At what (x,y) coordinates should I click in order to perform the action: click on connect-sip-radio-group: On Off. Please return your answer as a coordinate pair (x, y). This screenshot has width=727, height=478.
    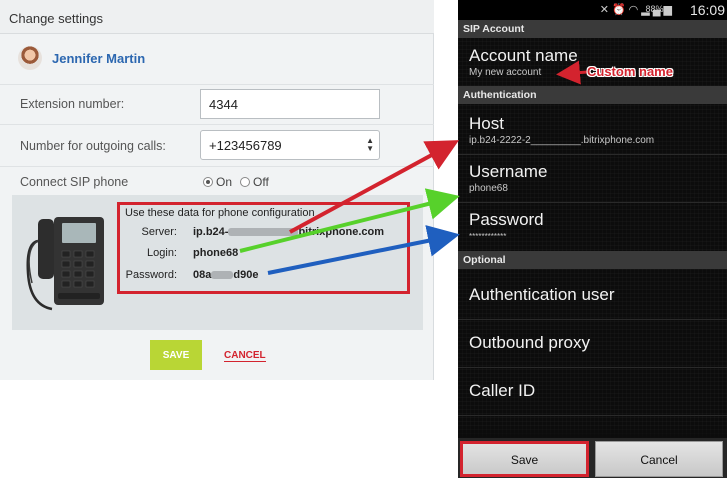
    Looking at the image, I should click on (240, 182).